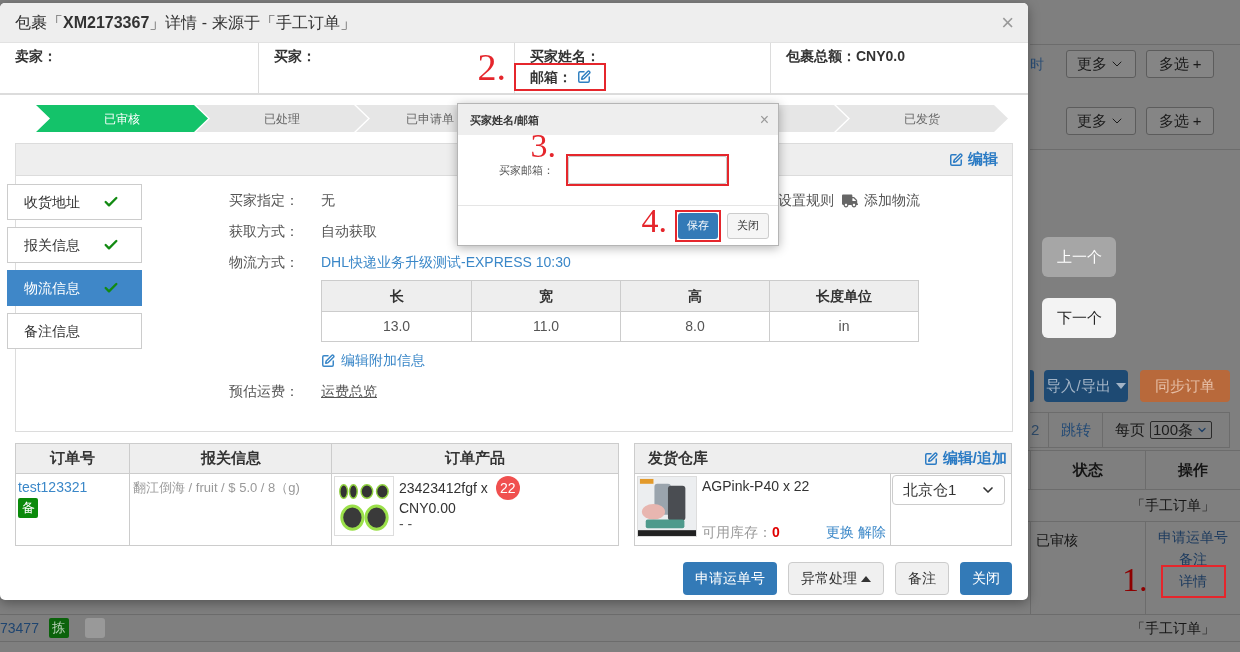 The height and width of the screenshot is (652, 1240). I want to click on truck-icon, so click(850, 200).